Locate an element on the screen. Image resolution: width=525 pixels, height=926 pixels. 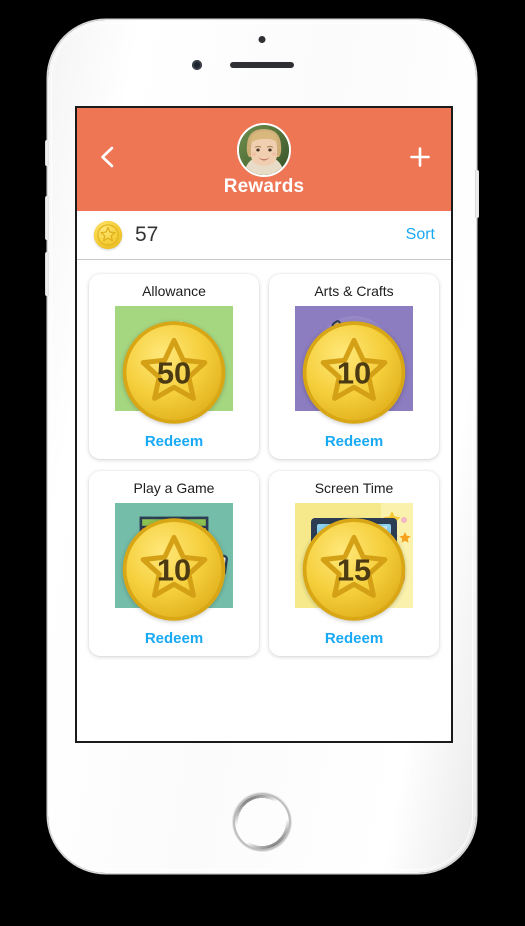
app-header: Rewards is located at coordinates (264, 159).